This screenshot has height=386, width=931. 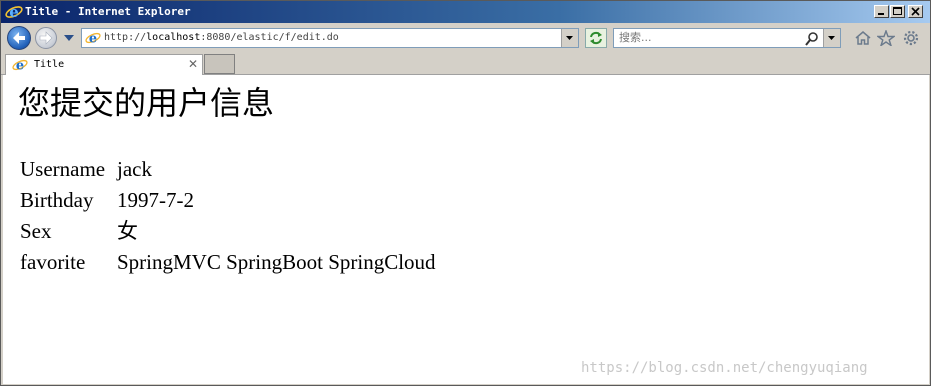 I want to click on tab-strip: e Title ✕, so click(x=465, y=64).